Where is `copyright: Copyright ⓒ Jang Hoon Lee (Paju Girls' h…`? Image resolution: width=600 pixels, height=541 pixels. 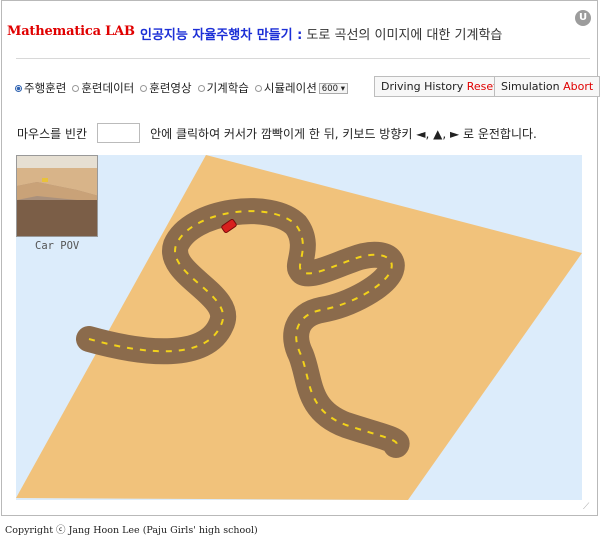 copyright: Copyright ⓒ Jang Hoon Lee (Paju Girls' h… is located at coordinates (131, 530).